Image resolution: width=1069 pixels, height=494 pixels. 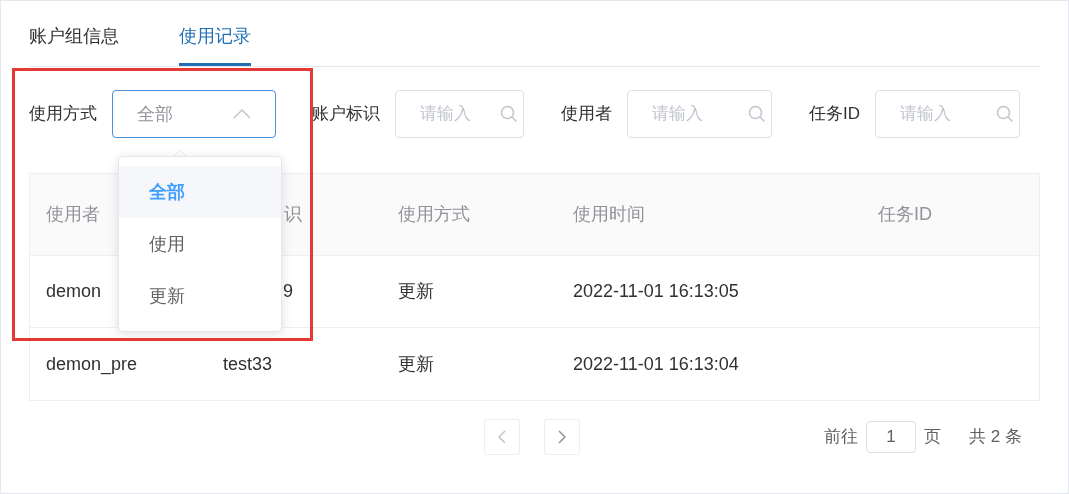 What do you see at coordinates (92, 363) in the screenshot?
I see `table-cell: demon_pre` at bounding box center [92, 363].